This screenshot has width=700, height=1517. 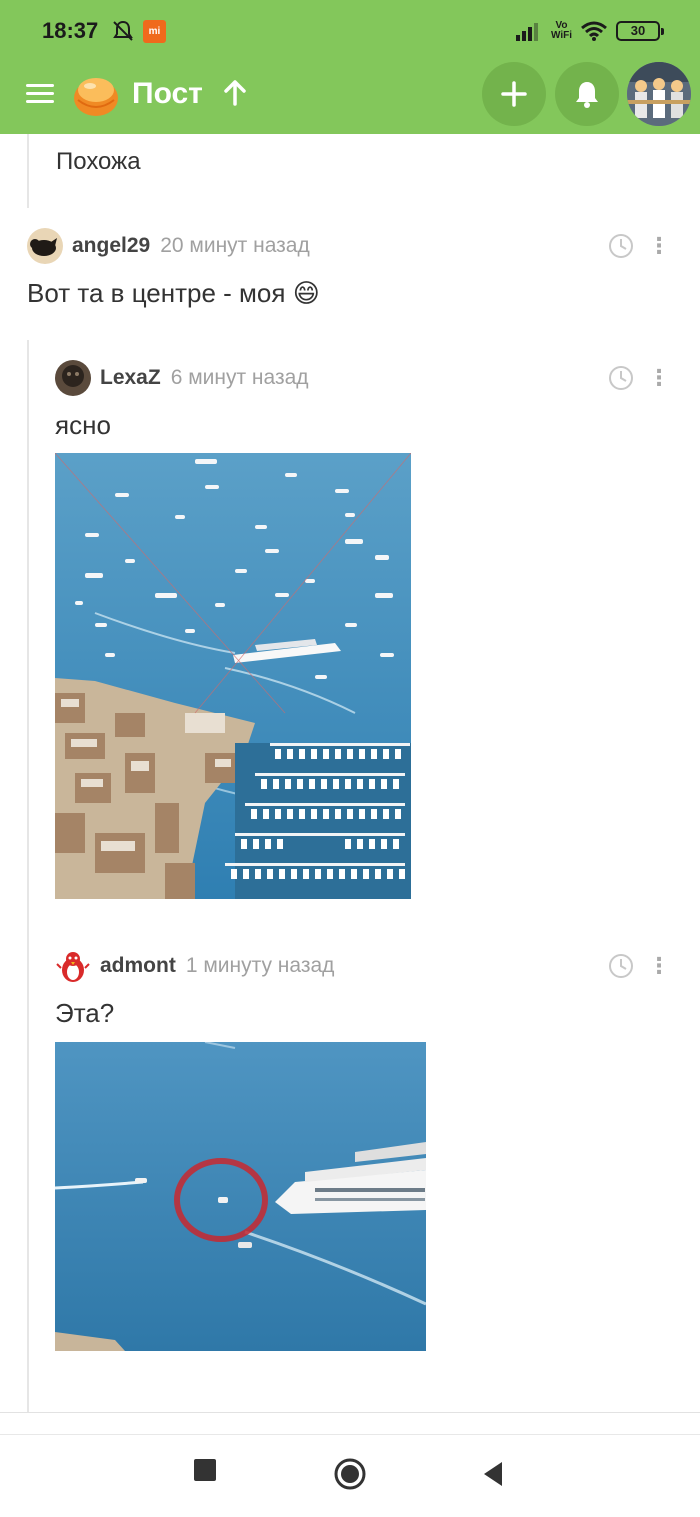 What do you see at coordinates (138, 966) in the screenshot?
I see `comment-author: admont` at bounding box center [138, 966].